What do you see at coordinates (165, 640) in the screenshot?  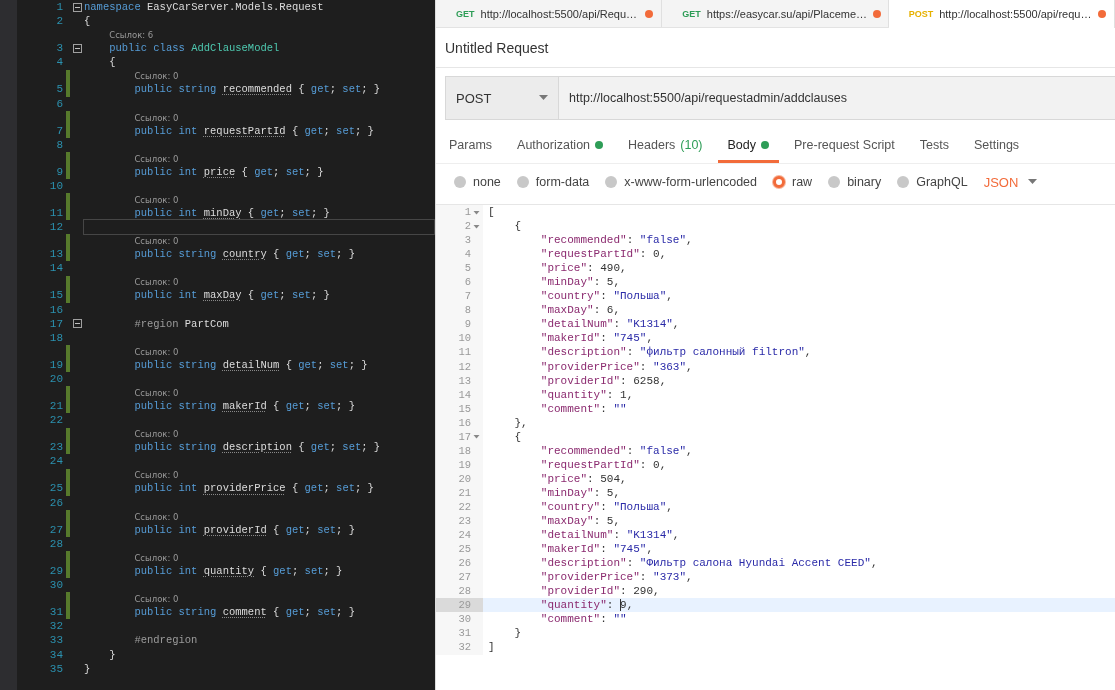 I see `code-line: #endregion` at bounding box center [165, 640].